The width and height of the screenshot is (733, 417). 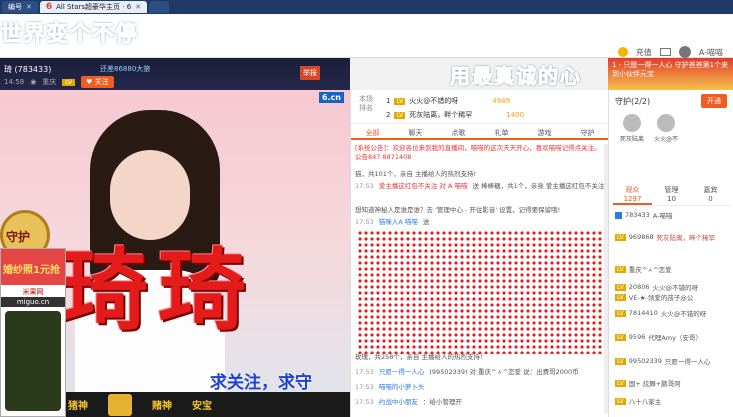 I want to click on user-row: LV 969868 死灰陆离，畔个稀罕, so click(x=673, y=237).